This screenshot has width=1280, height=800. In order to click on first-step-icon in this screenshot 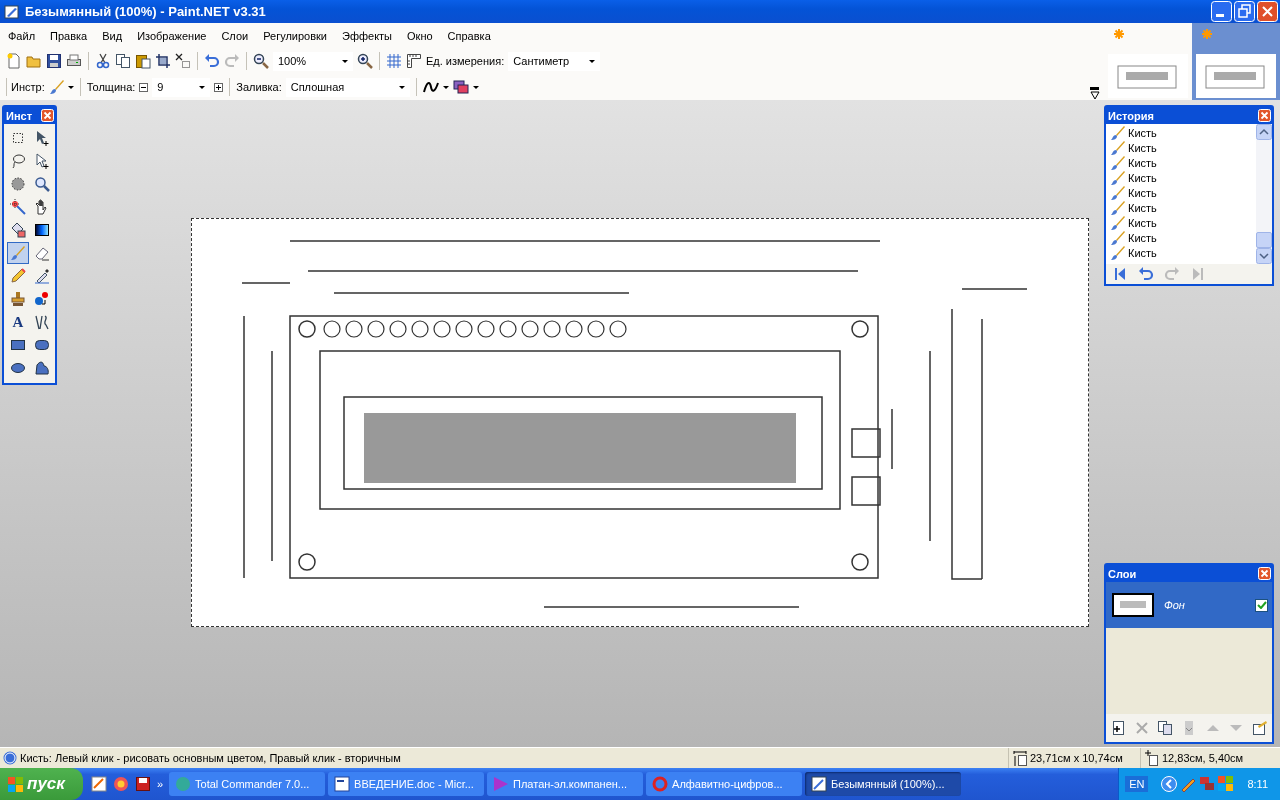, I will do `click(1120, 274)`.